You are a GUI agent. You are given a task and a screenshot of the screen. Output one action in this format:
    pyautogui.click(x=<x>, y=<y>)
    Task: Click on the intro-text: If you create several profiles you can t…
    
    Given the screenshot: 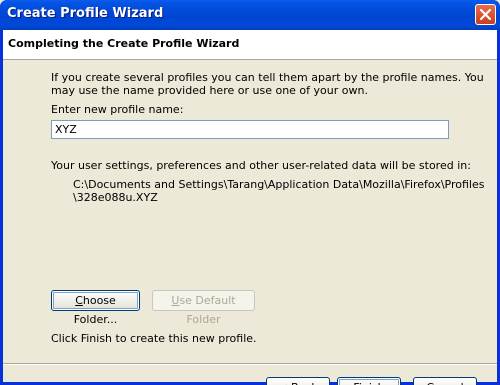 What is the action you would take?
    pyautogui.click(x=267, y=84)
    